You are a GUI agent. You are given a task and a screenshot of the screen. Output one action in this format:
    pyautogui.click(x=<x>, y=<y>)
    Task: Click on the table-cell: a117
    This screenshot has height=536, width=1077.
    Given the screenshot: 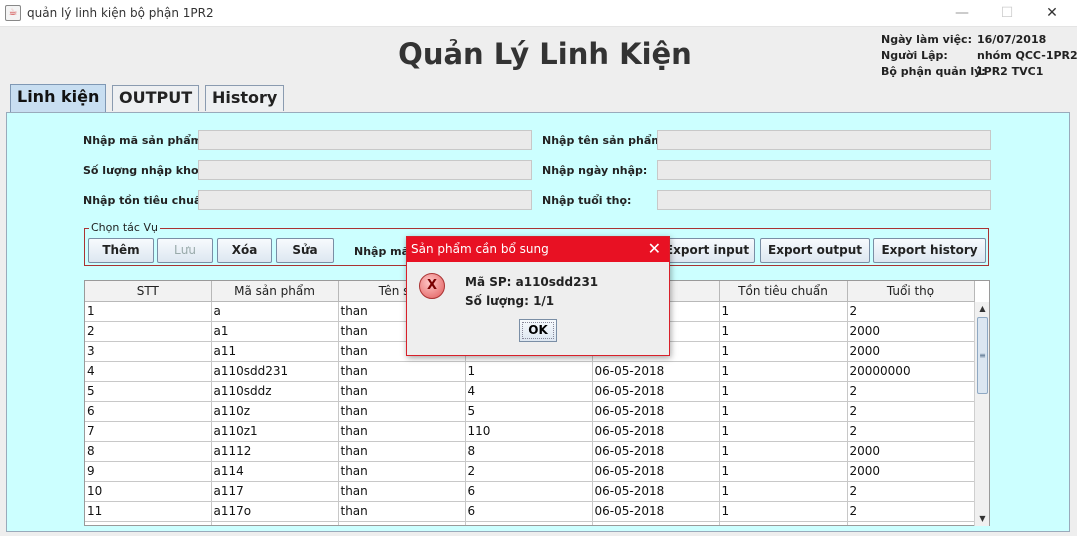 What is the action you would take?
    pyautogui.click(x=275, y=491)
    